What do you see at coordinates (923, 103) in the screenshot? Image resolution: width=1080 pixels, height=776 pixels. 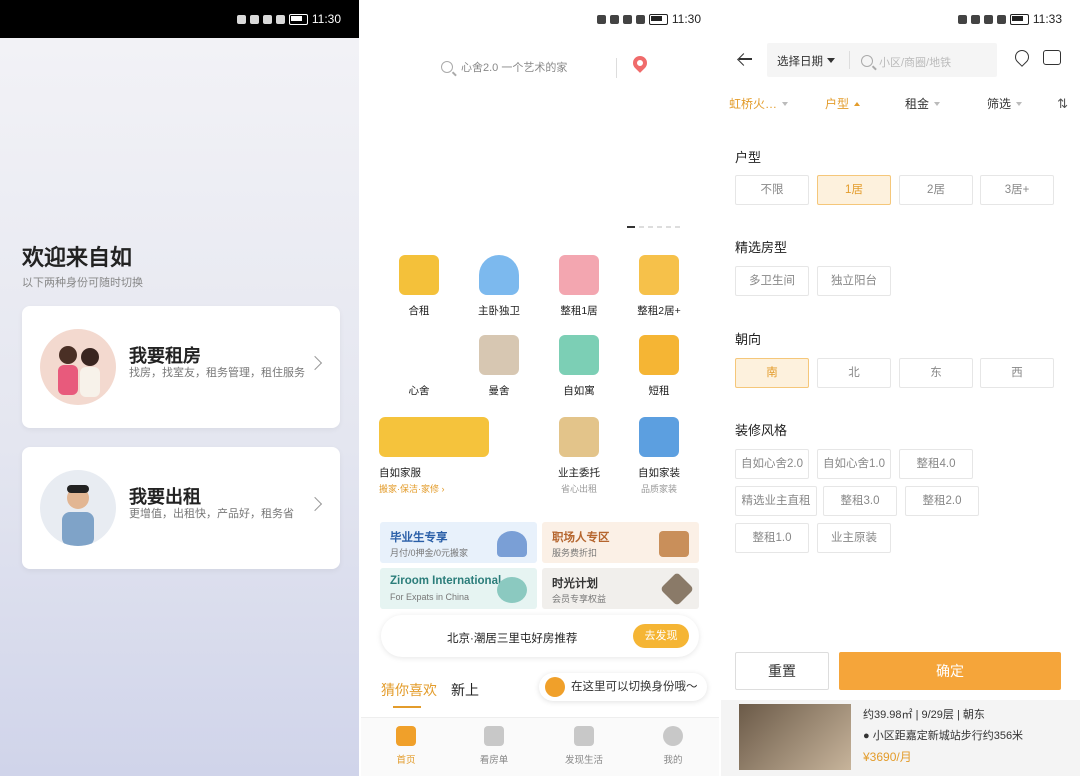 I see `filter-rent: 租金` at bounding box center [923, 103].